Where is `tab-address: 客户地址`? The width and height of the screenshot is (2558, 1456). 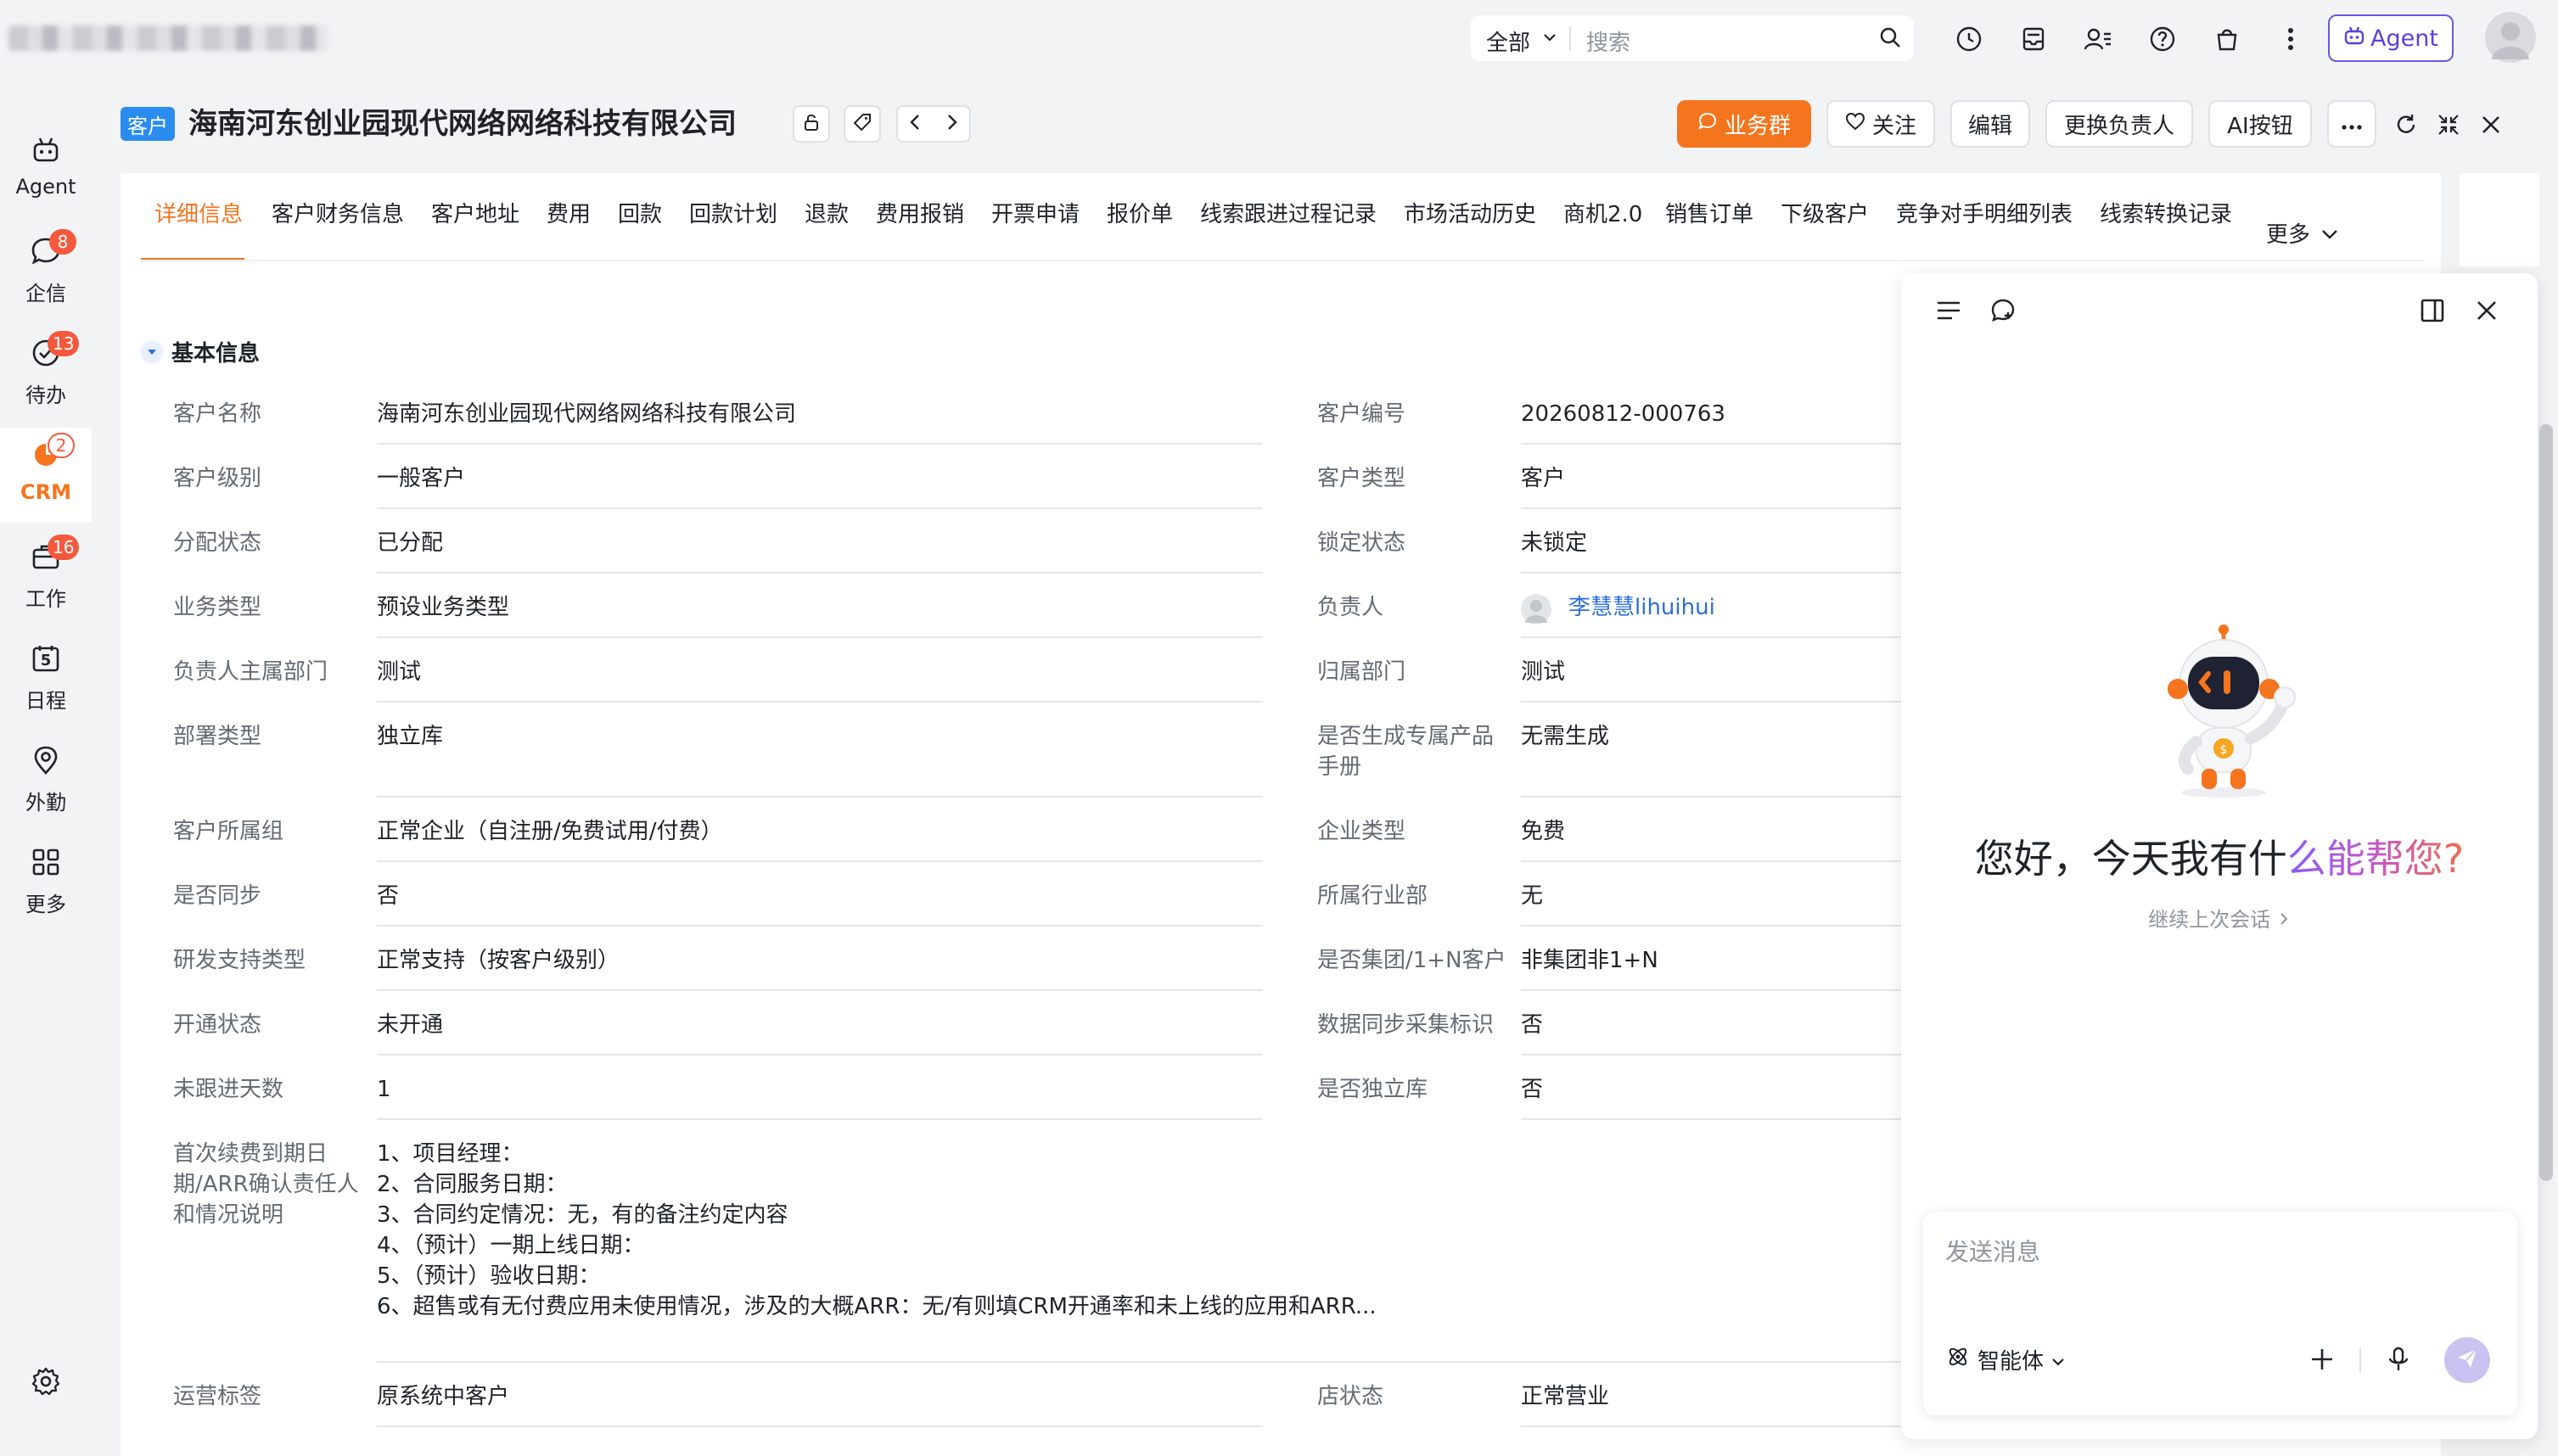
tab-address: 客户地址 is located at coordinates (475, 213).